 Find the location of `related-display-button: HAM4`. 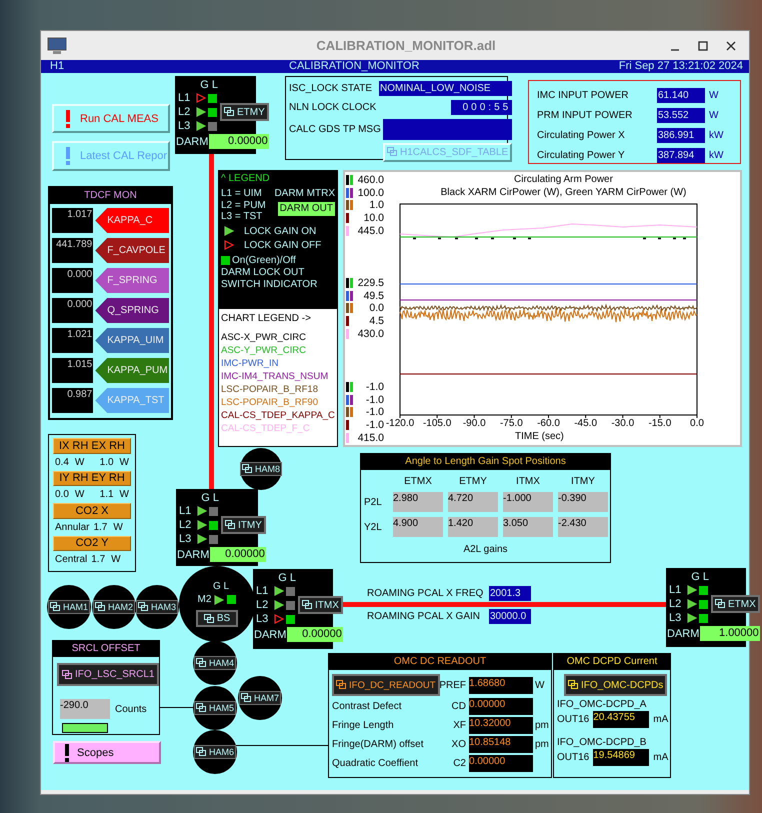

related-display-button: HAM4 is located at coordinates (215, 663).